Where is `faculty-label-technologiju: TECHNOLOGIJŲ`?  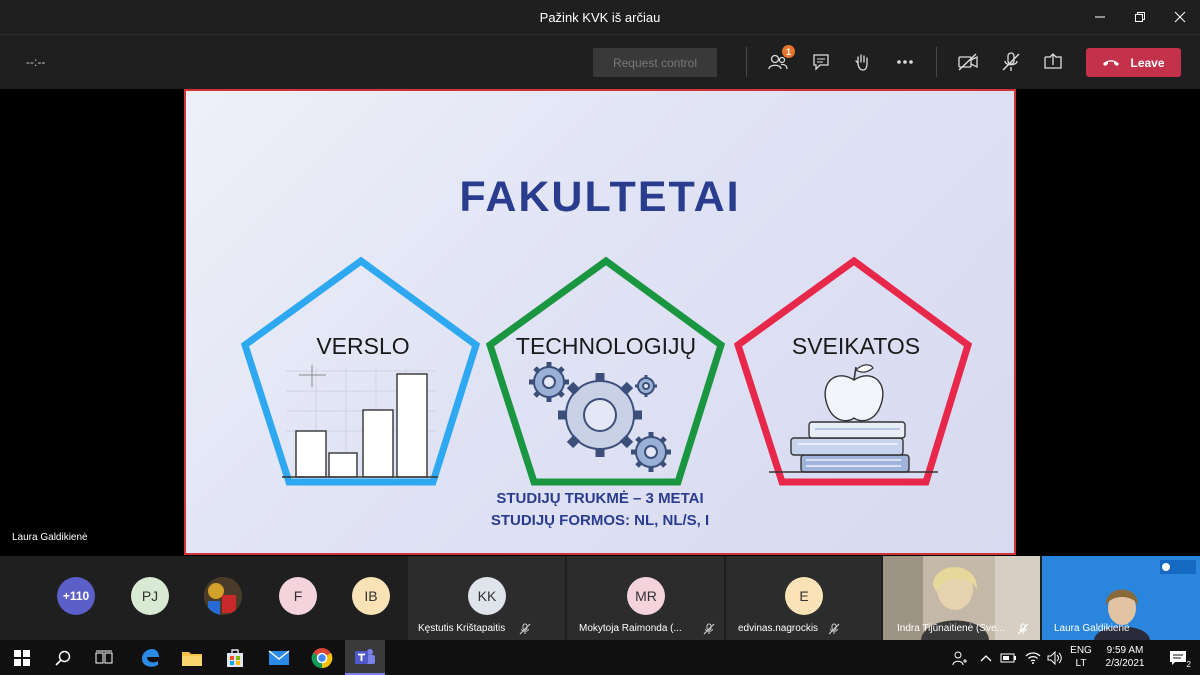 faculty-label-technologiju: TECHNOLOGIJŲ is located at coordinates (606, 346).